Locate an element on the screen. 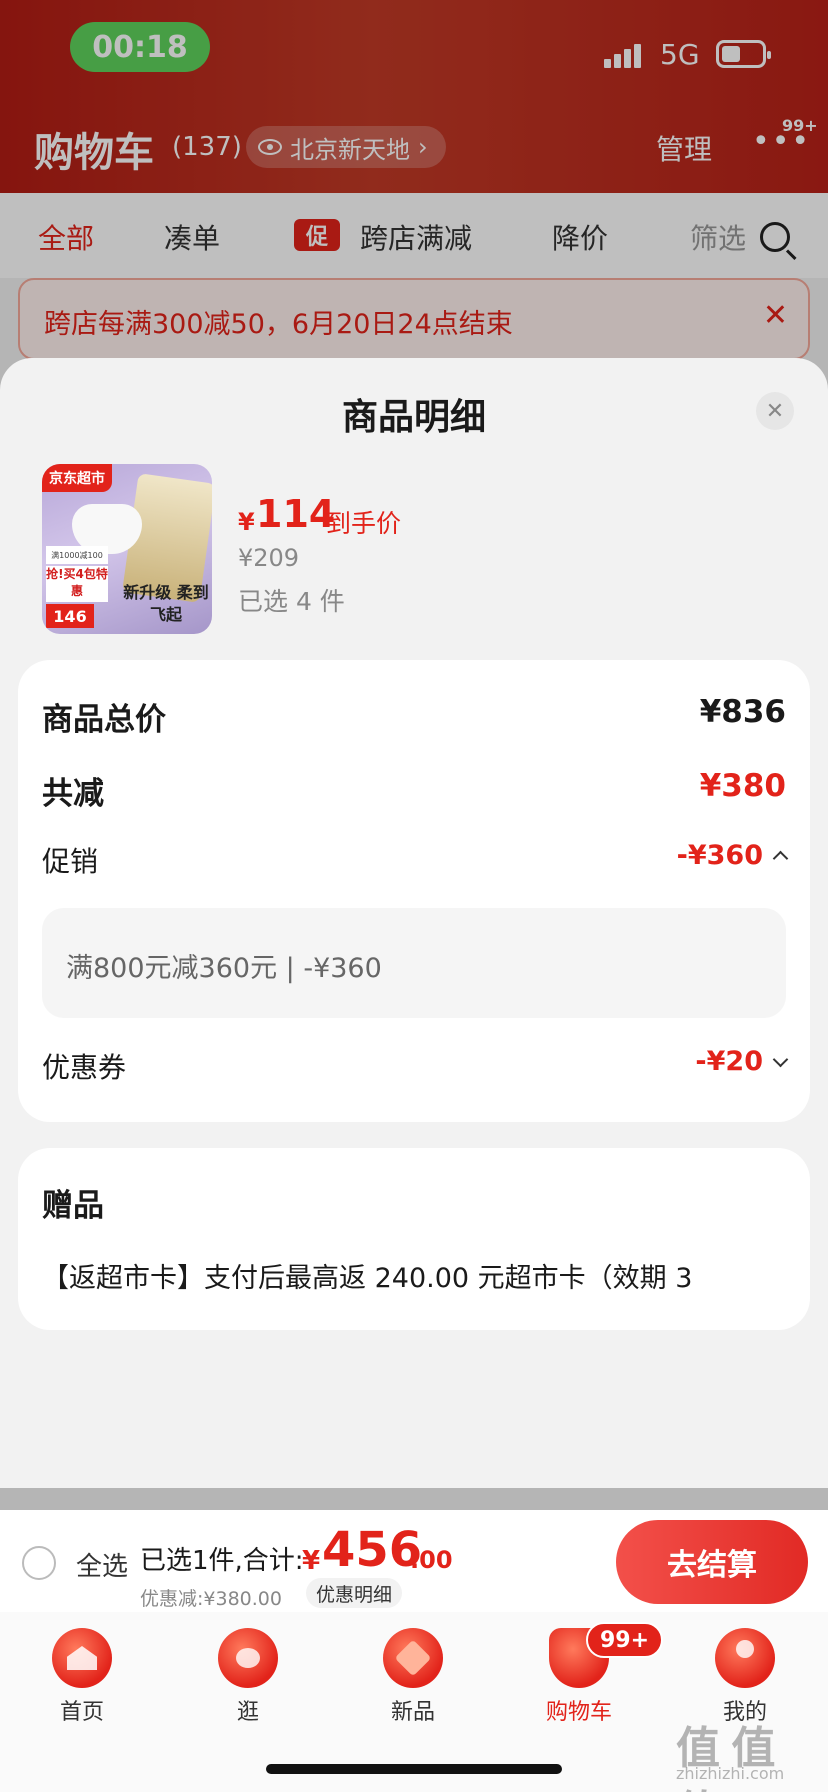 This screenshot has height=1792, width=828. tab-bar: 首页 逛 新品 购物车 99+ 我的 值 值 值 zhizhizhi.com is located at coordinates (414, 1702).